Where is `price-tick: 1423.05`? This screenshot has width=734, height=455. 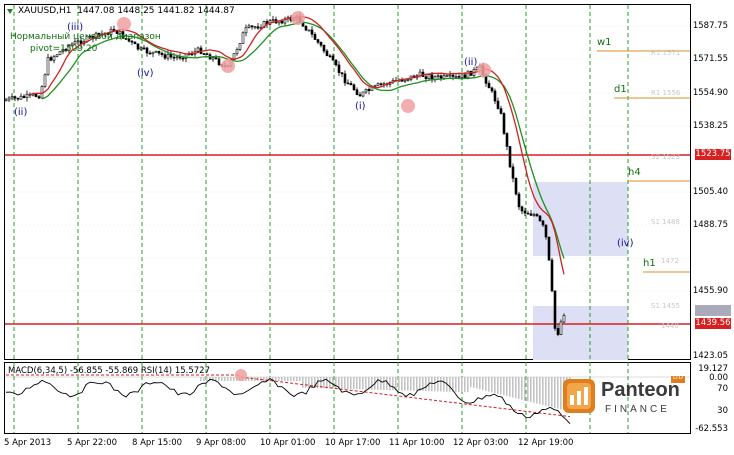 price-tick: 1423.05 is located at coordinates (710, 356).